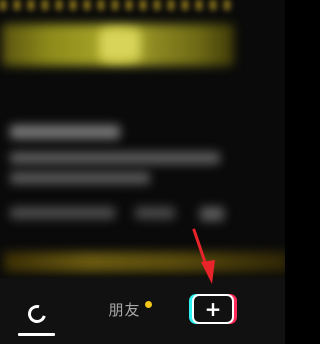 The image size is (320, 344). What do you see at coordinates (120, 45) in the screenshot?
I see `blurred-banner-highlight` at bounding box center [120, 45].